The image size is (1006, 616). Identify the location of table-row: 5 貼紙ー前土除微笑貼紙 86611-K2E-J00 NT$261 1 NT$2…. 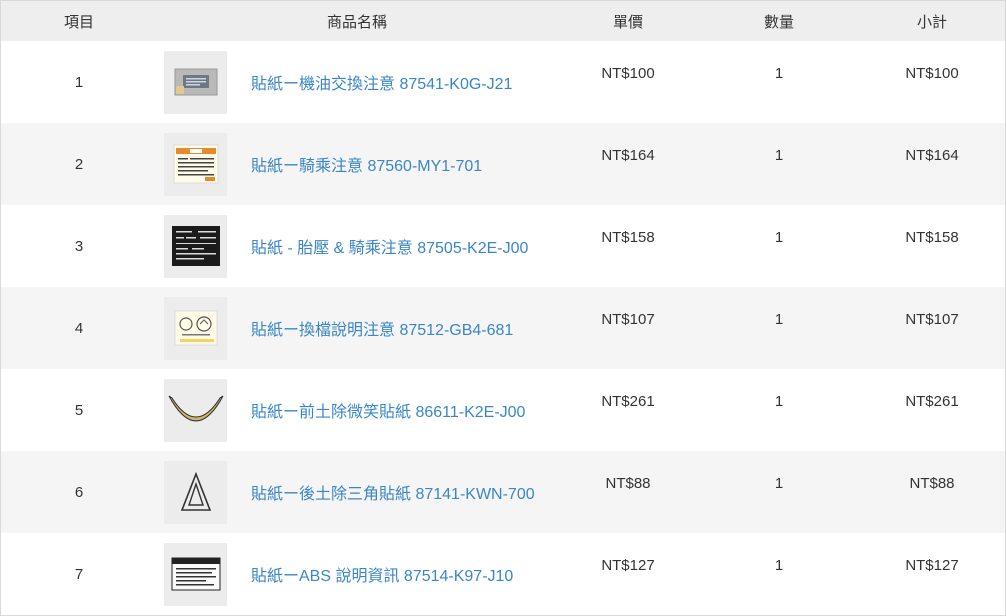
(503, 410).